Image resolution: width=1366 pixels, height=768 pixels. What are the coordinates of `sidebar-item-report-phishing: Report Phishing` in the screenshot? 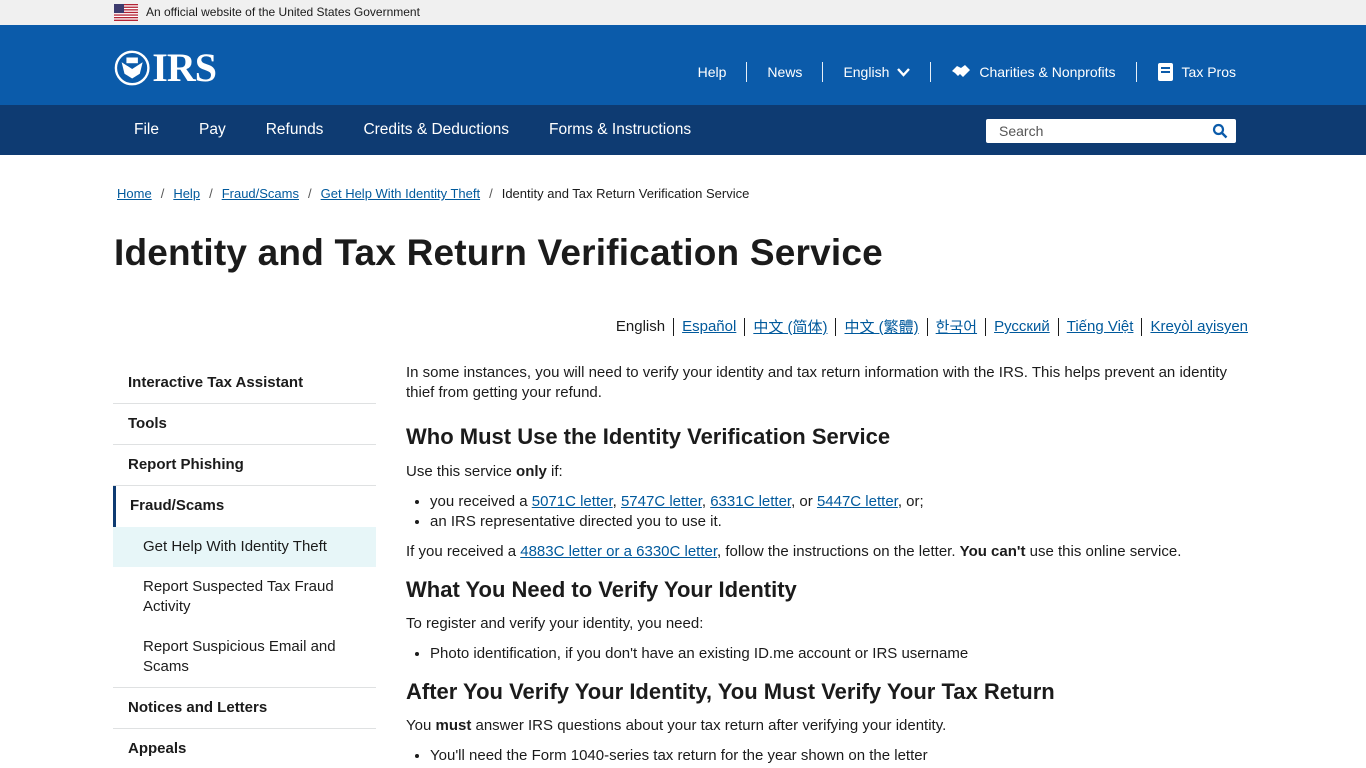 It's located at (244, 465).